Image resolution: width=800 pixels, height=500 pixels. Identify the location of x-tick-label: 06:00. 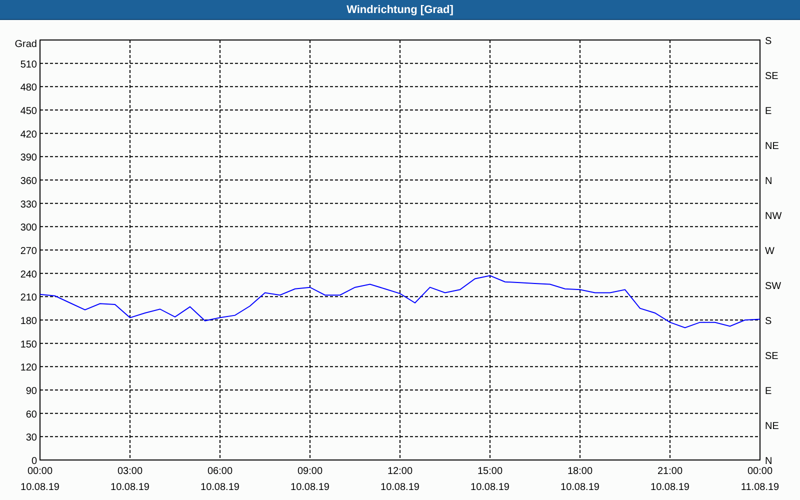
(220, 471).